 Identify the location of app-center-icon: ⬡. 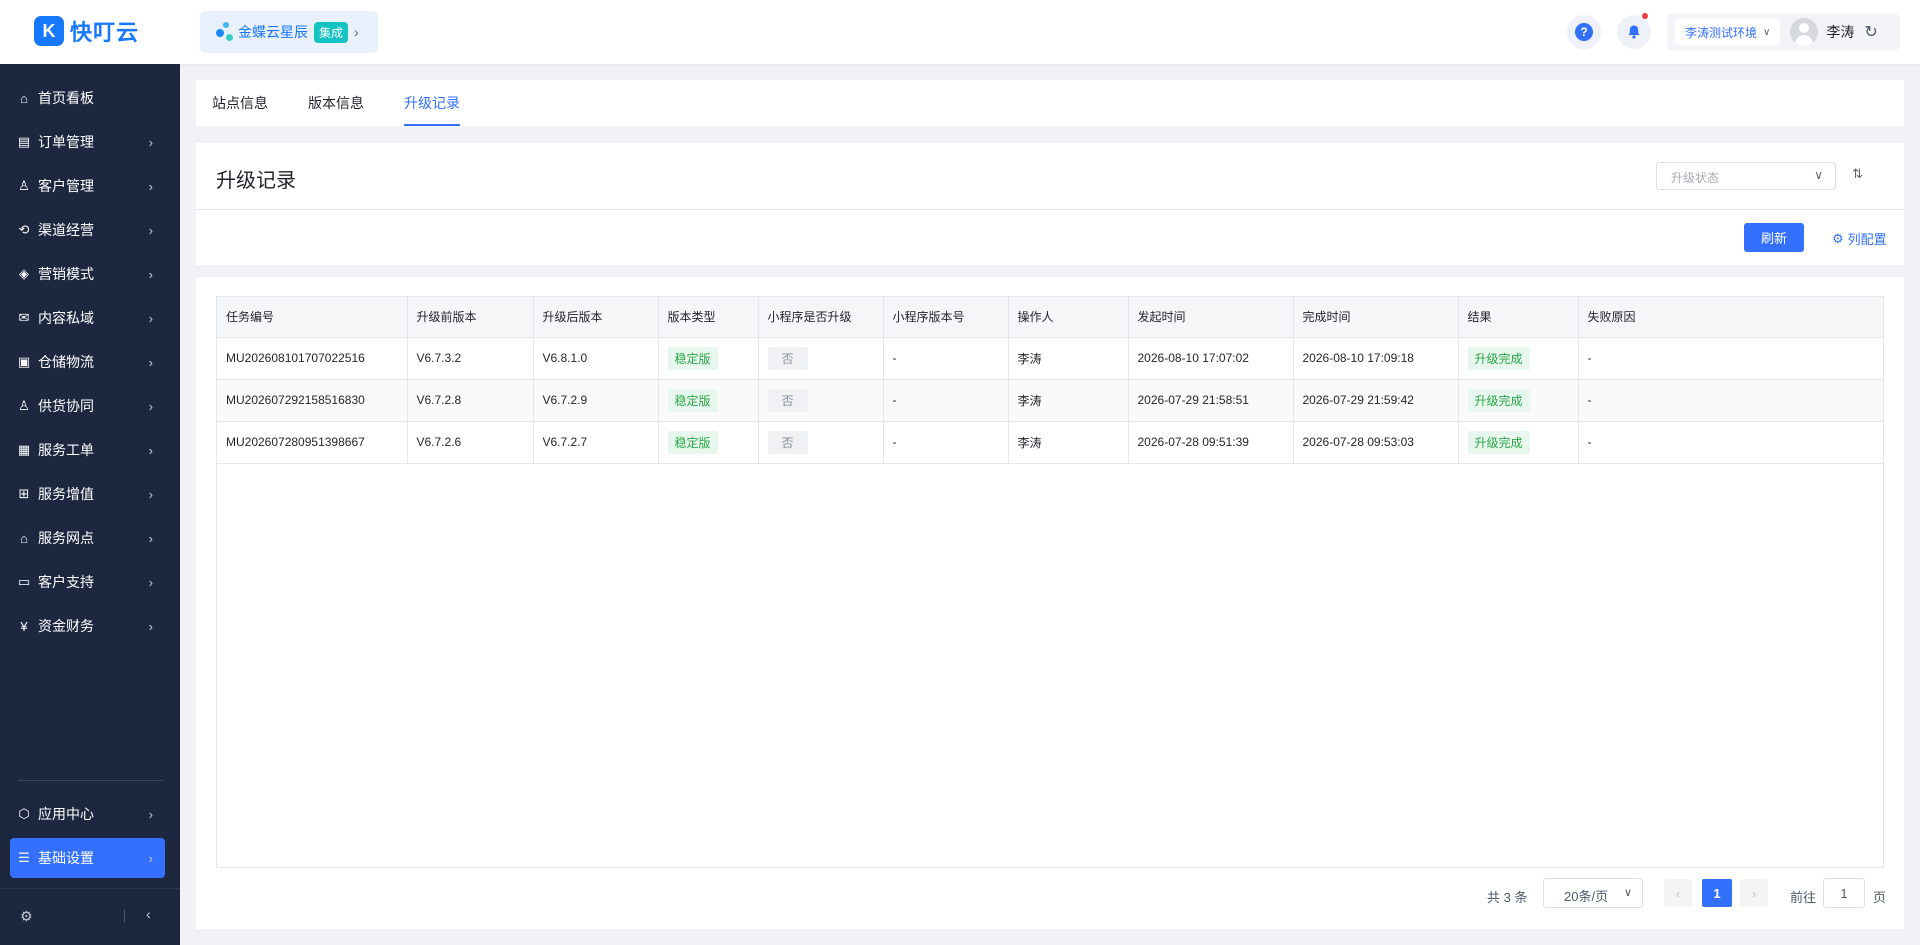
(24, 813).